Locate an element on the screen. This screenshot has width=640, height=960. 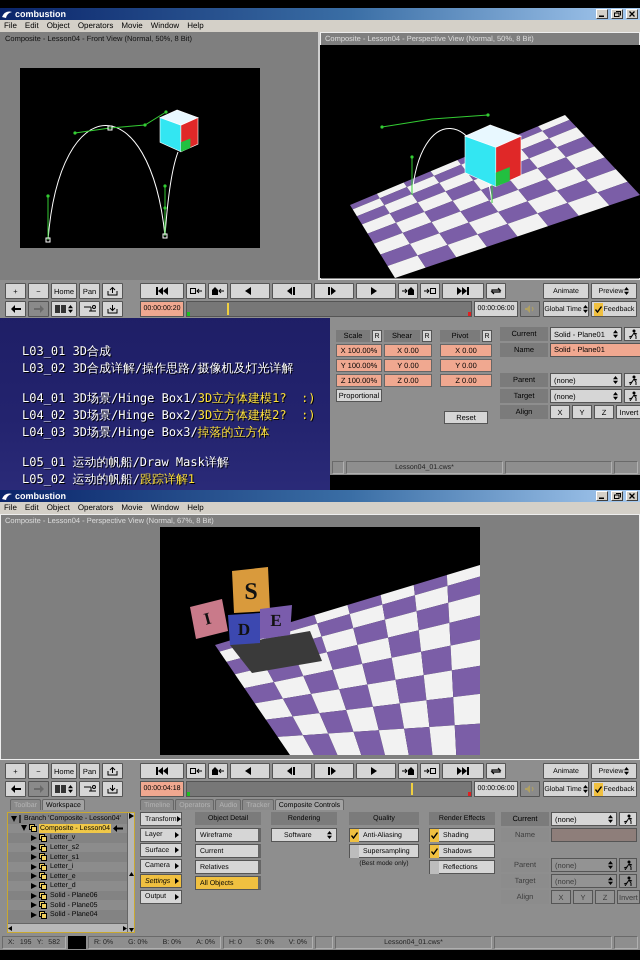
block-letter: I is located at coordinates (208, 618).